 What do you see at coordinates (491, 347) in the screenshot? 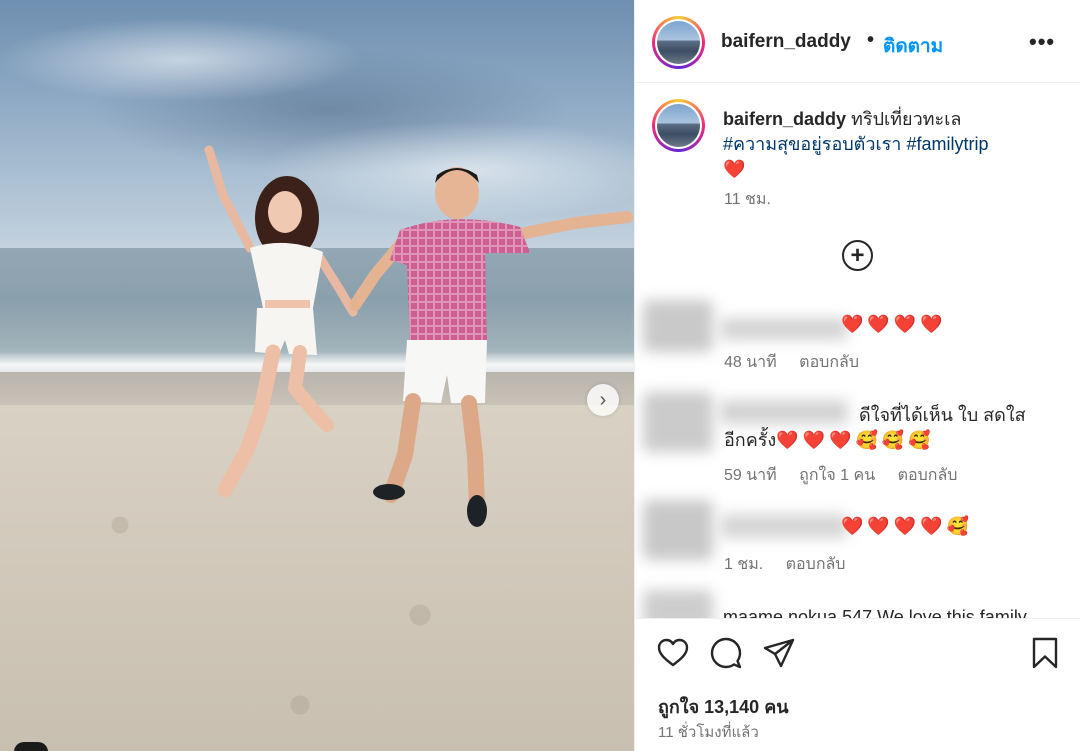
I see `man-figure` at bounding box center [491, 347].